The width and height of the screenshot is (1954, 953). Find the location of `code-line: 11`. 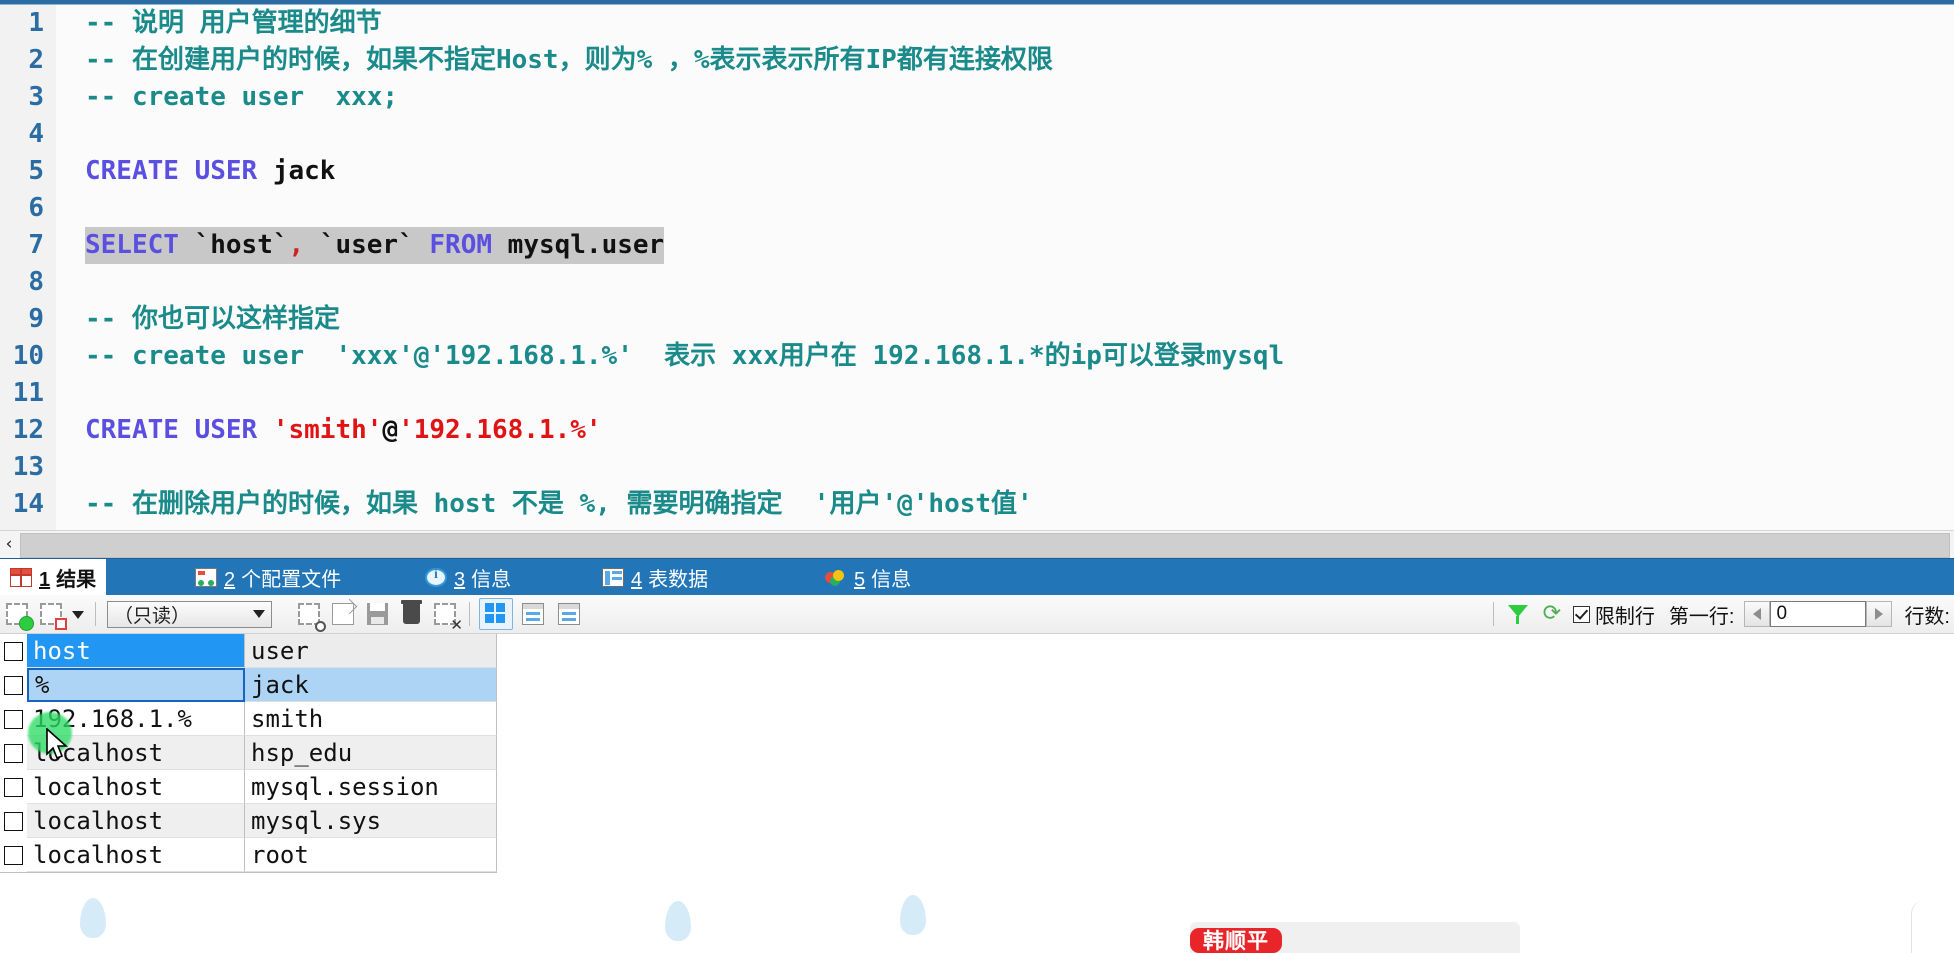

code-line: 11 is located at coordinates (977, 393).